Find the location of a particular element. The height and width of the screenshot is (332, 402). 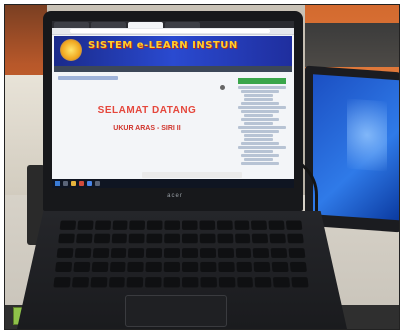

browser-icon is located at coordinates (81, 183).